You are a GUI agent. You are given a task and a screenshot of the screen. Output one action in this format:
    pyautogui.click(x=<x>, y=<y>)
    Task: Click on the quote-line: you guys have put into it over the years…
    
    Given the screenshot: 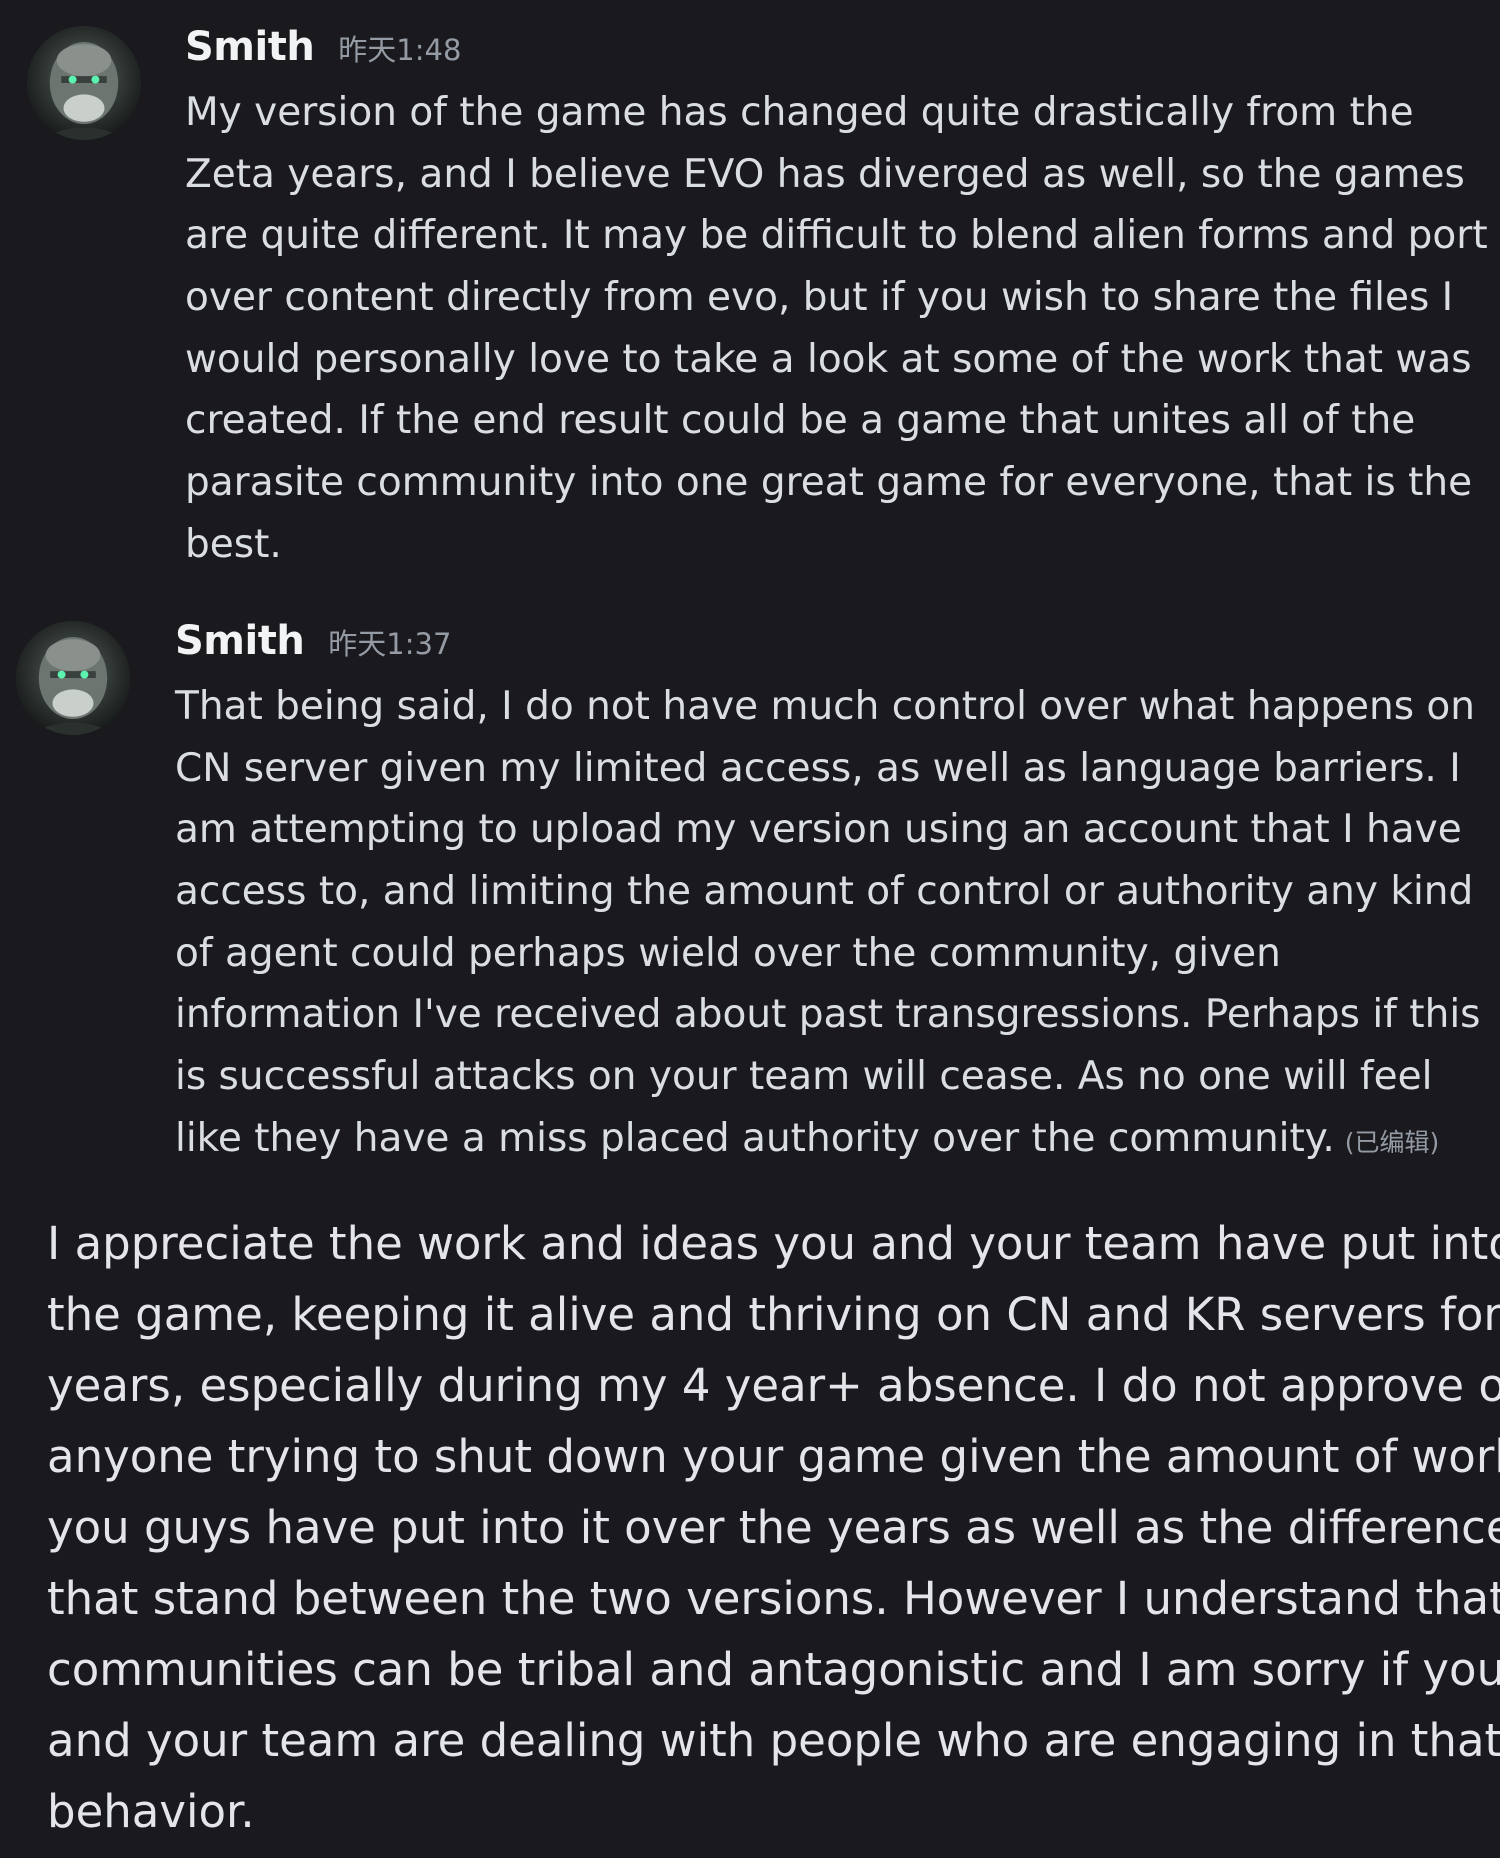 What is the action you would take?
    pyautogui.click(x=773, y=1527)
    